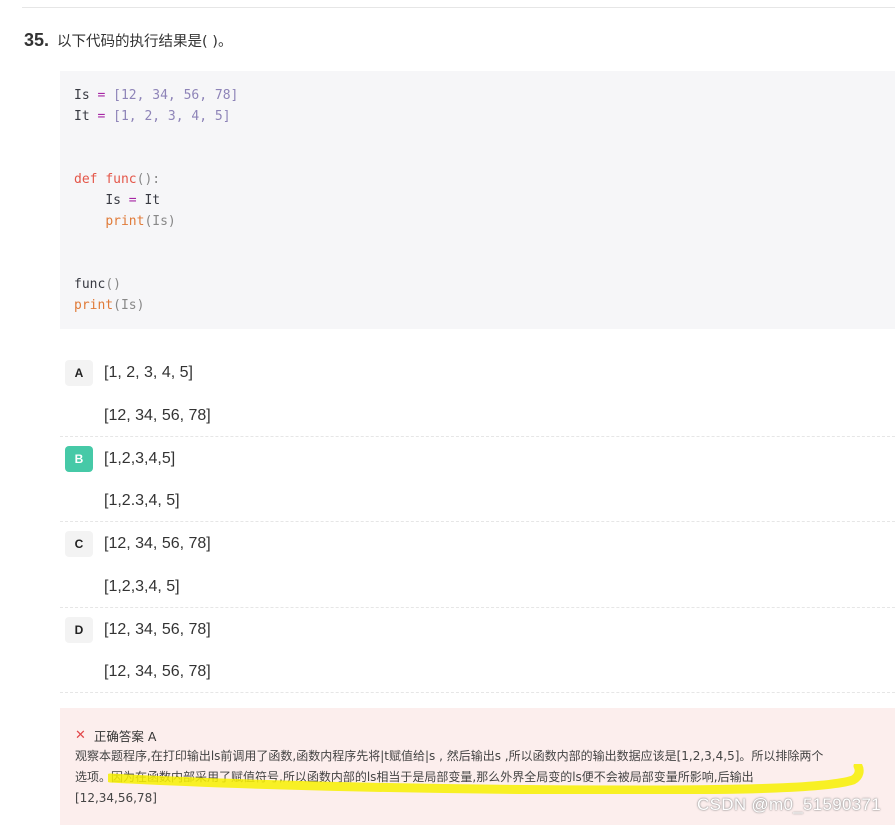  I want to click on option-b: B [1,2,3,4,5] [1,2.3,4, 5], so click(477, 479).